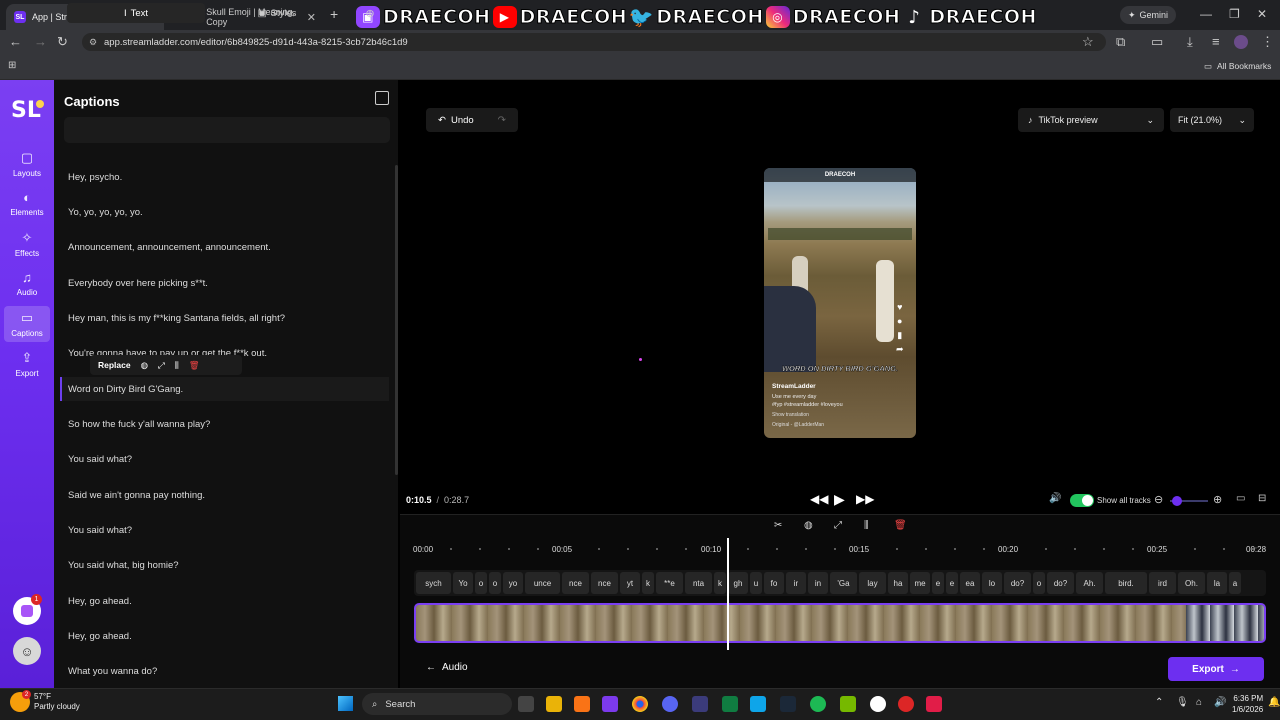  Describe the element at coordinates (1088, 42) in the screenshot. I see `bookmark-star-icon: ☆` at that location.